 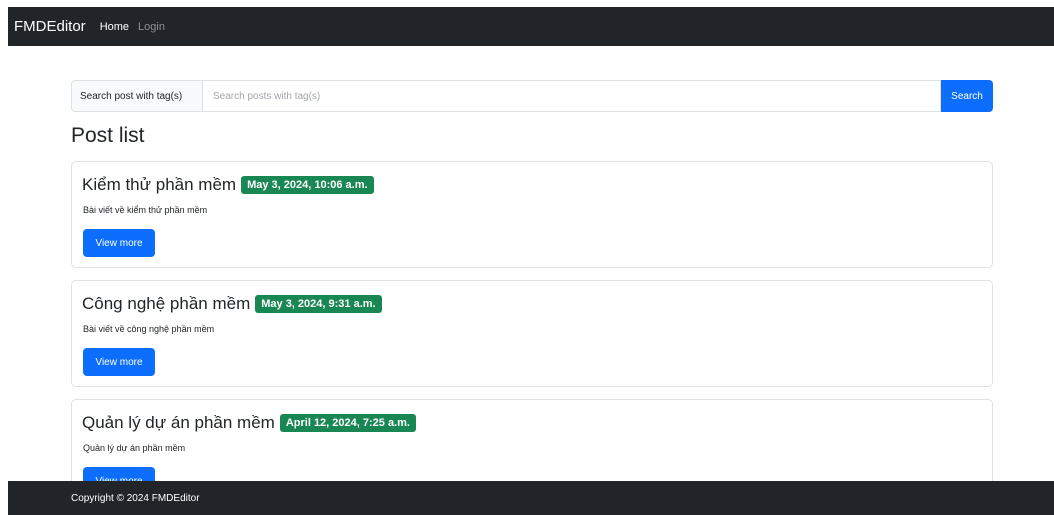 What do you see at coordinates (967, 96) in the screenshot?
I see `search-button: Search` at bounding box center [967, 96].